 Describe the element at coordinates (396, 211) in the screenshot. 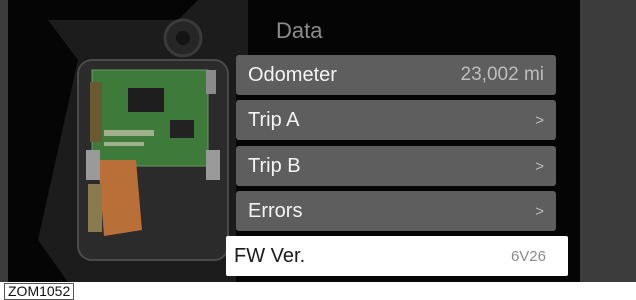

I see `menu-item-errors: Errors >` at that location.